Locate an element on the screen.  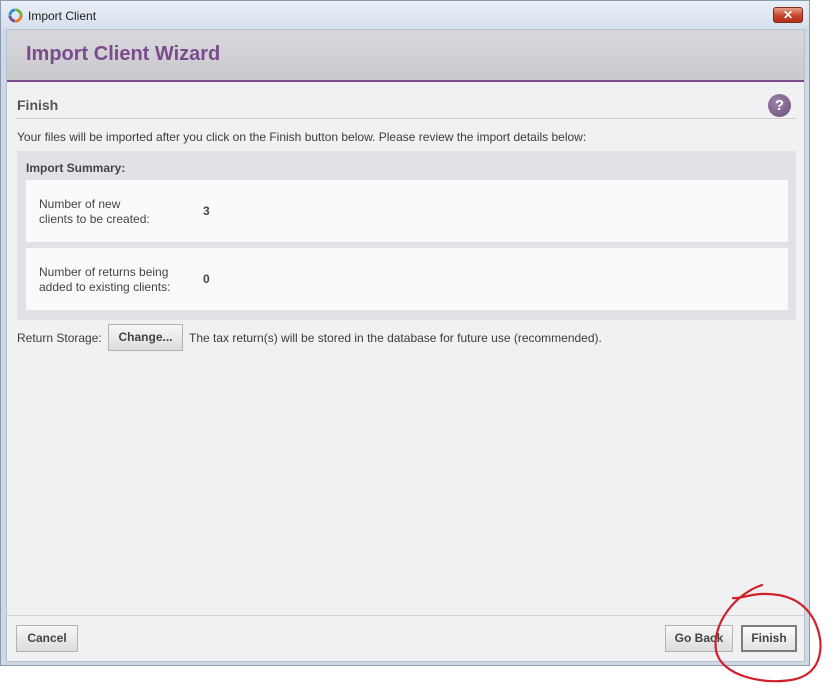
help-icon: ? is located at coordinates (779, 105).